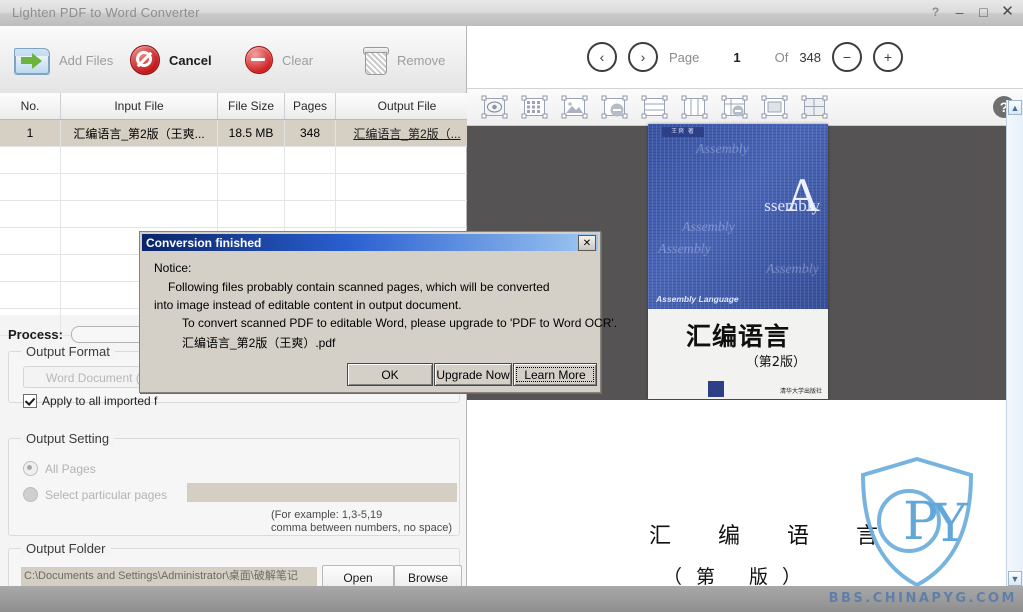 This screenshot has height=612, width=1023. I want to click on help-button: ?, so click(935, 12).